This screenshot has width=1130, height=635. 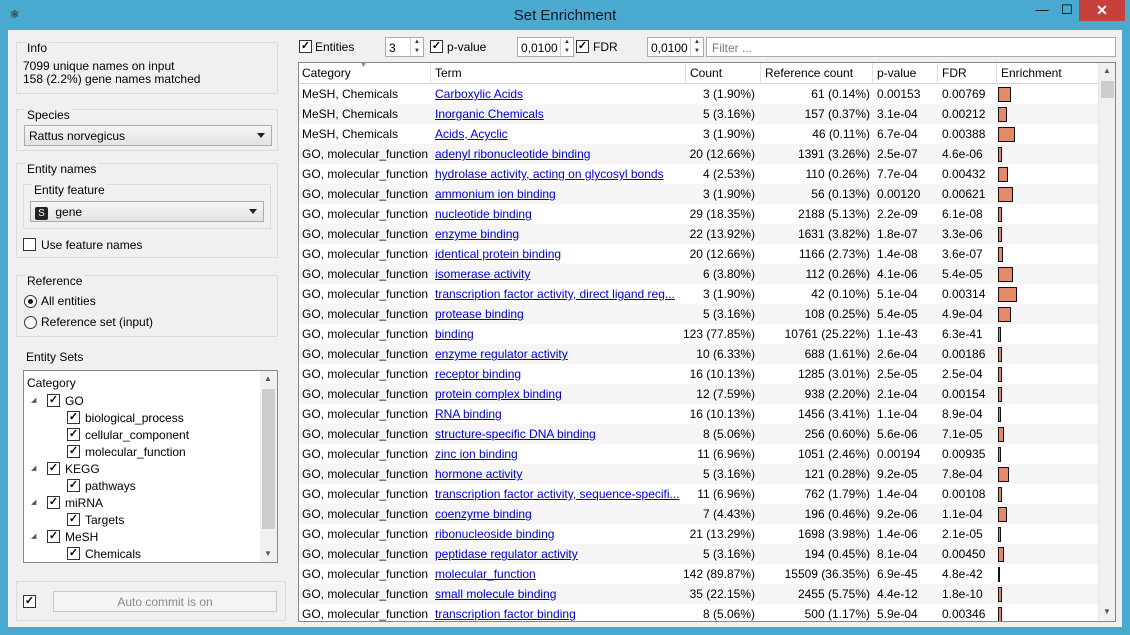 What do you see at coordinates (559, 214) in the screenshot?
I see `cell-term-link: nucleotide binding` at bounding box center [559, 214].